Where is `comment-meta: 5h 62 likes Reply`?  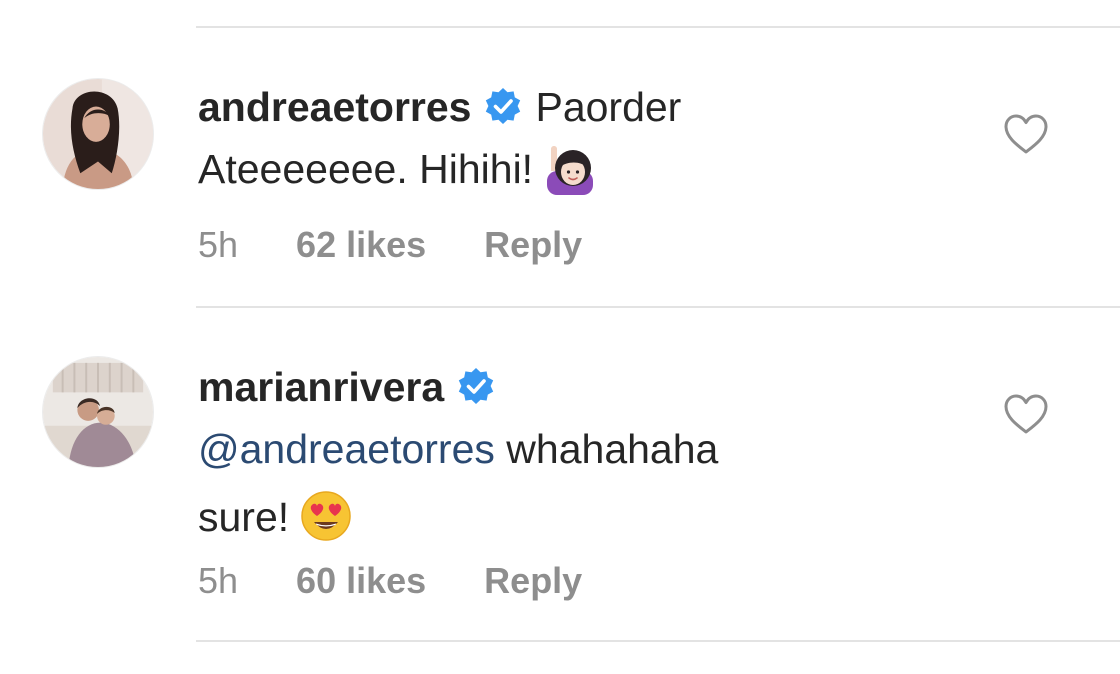
comment-meta: 5h 62 likes Reply is located at coordinates (419, 245).